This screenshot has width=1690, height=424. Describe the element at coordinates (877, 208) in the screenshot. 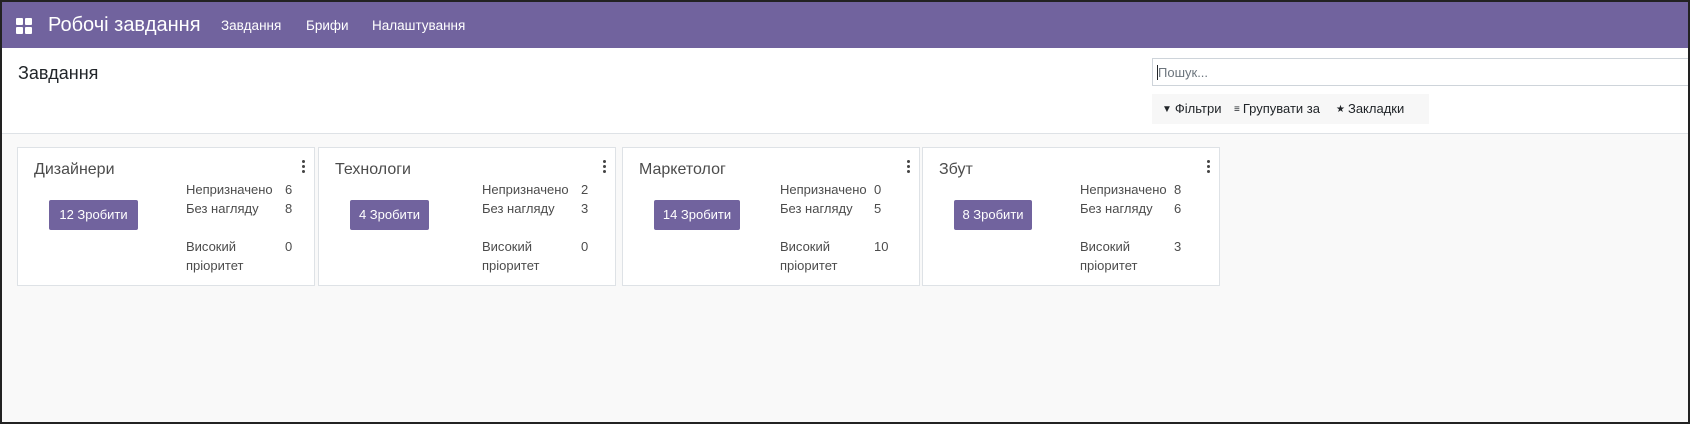

I see `stat-unreviewed-count: 5` at that location.